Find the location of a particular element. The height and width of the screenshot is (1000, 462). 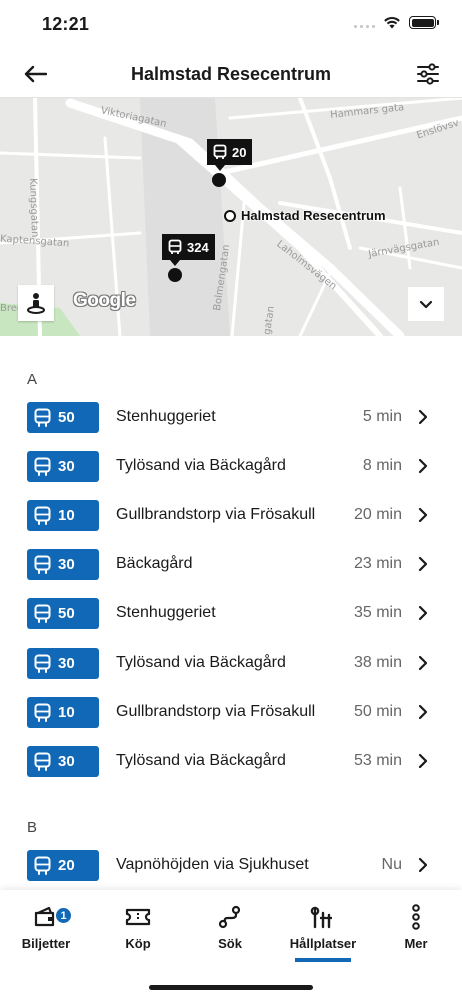

nav-item-biljetter: 1 Biljetter is located at coordinates (46, 932).